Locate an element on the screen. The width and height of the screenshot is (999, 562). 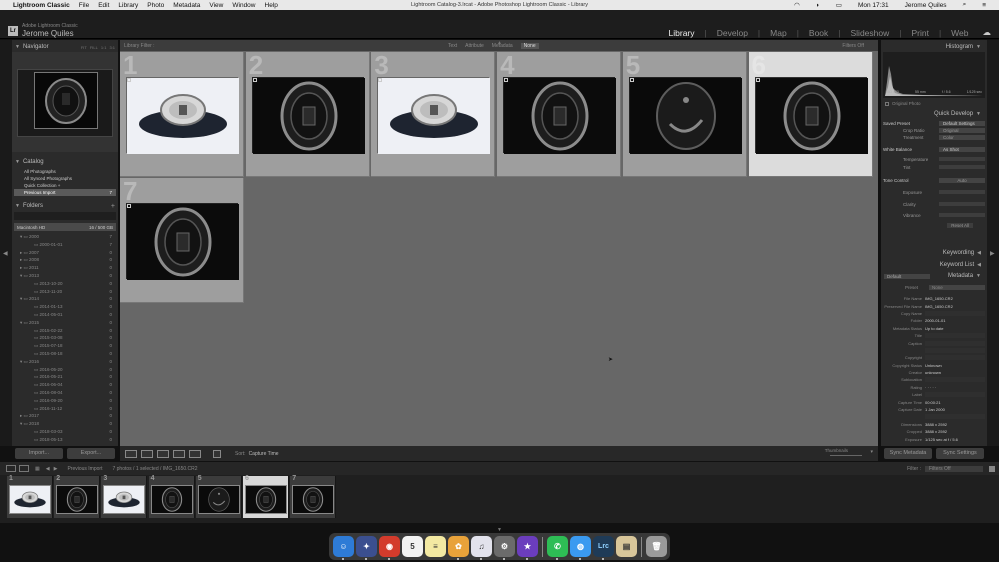
metadata-mode-dropdown: Default is located at coordinates (907, 276).